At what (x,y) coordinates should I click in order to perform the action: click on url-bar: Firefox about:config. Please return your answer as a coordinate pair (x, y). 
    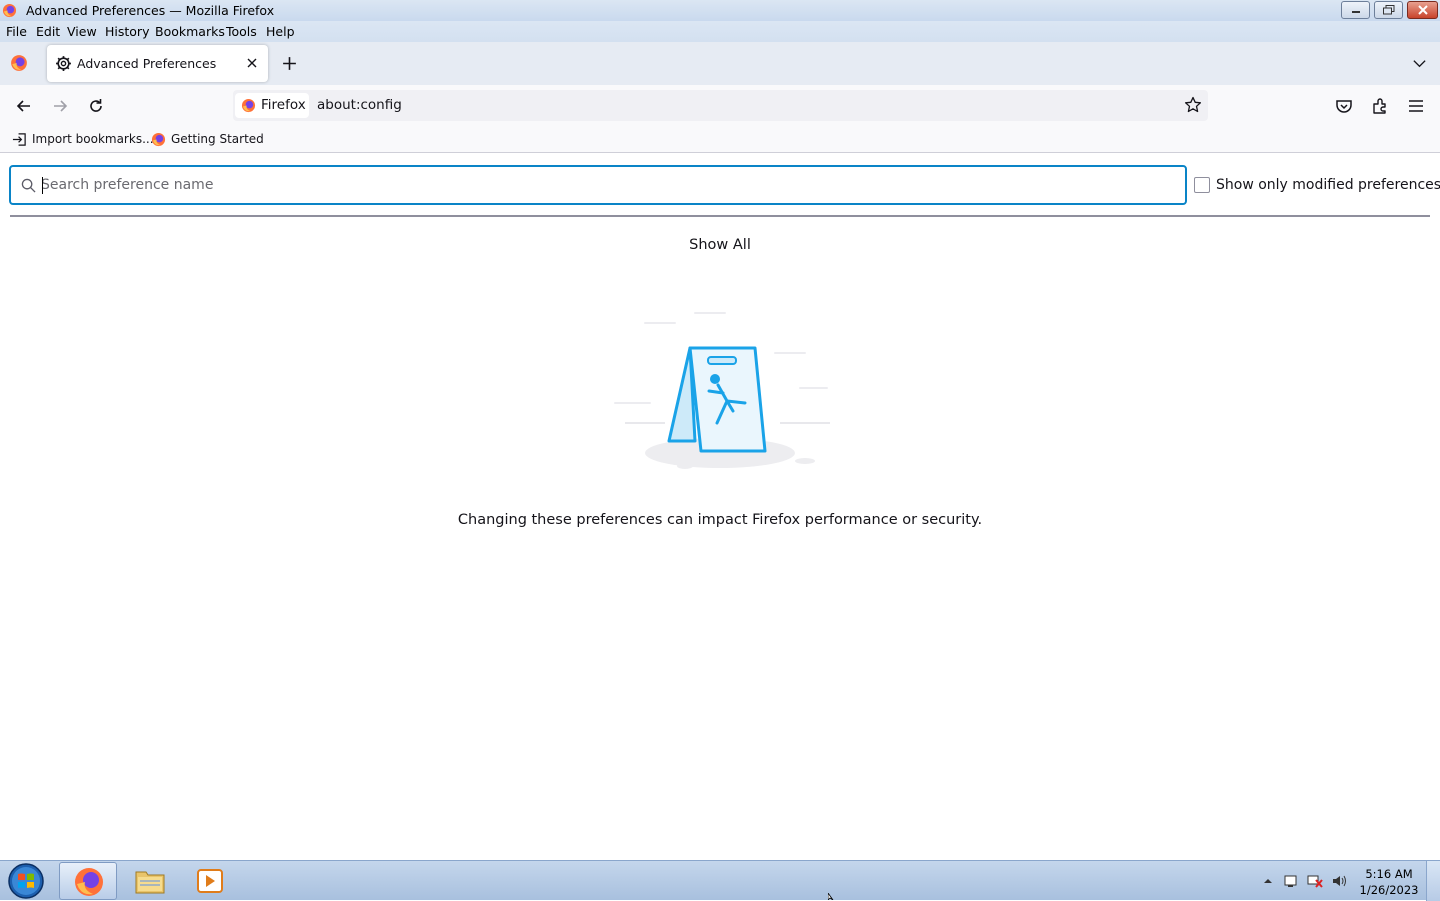
    Looking at the image, I should click on (720, 105).